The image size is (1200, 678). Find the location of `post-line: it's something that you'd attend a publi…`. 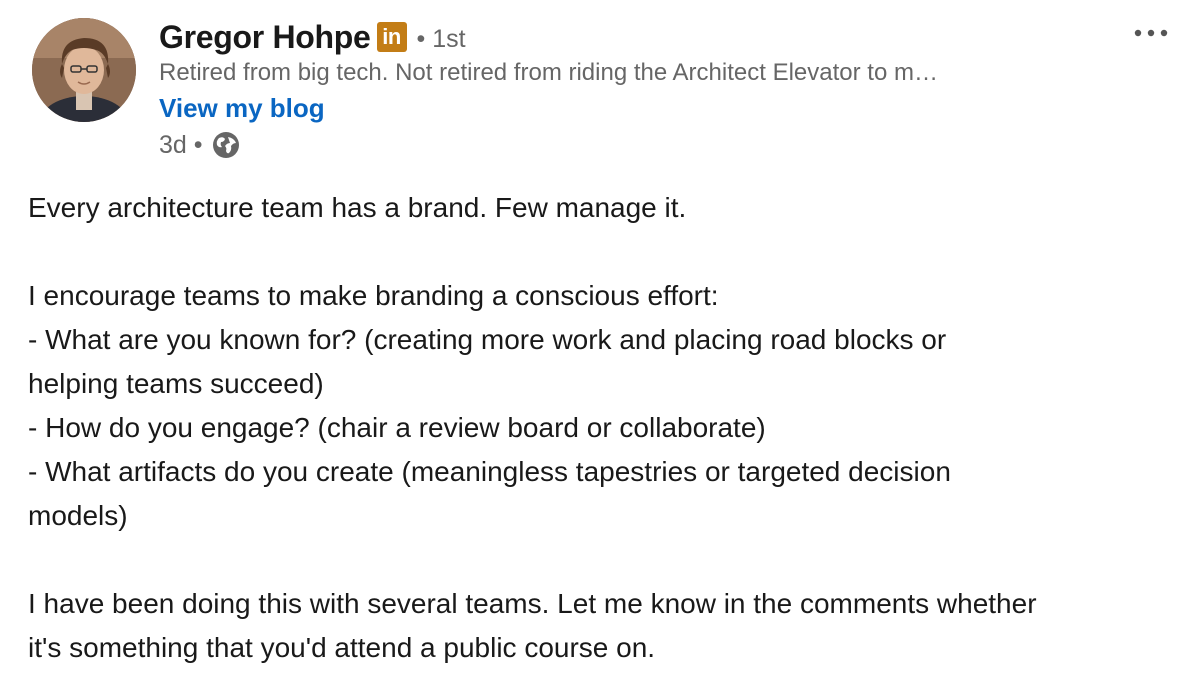

post-line: it's something that you'd attend a publi… is located at coordinates (342, 647).